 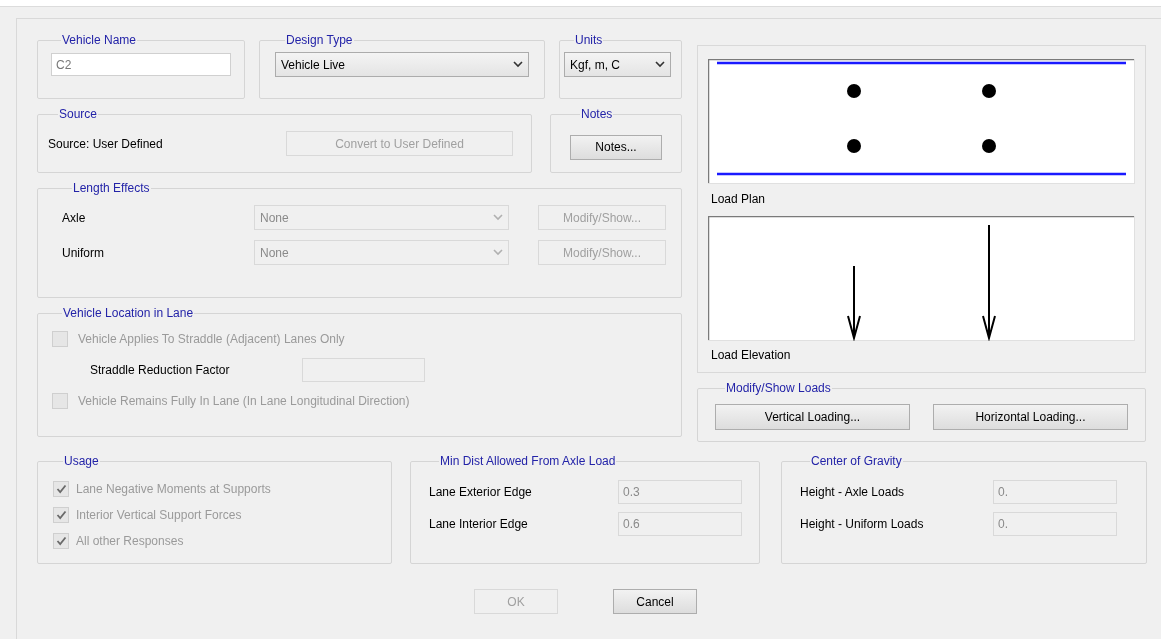 What do you see at coordinates (402, 64) in the screenshot?
I see `dropdown: Vehicle Live` at bounding box center [402, 64].